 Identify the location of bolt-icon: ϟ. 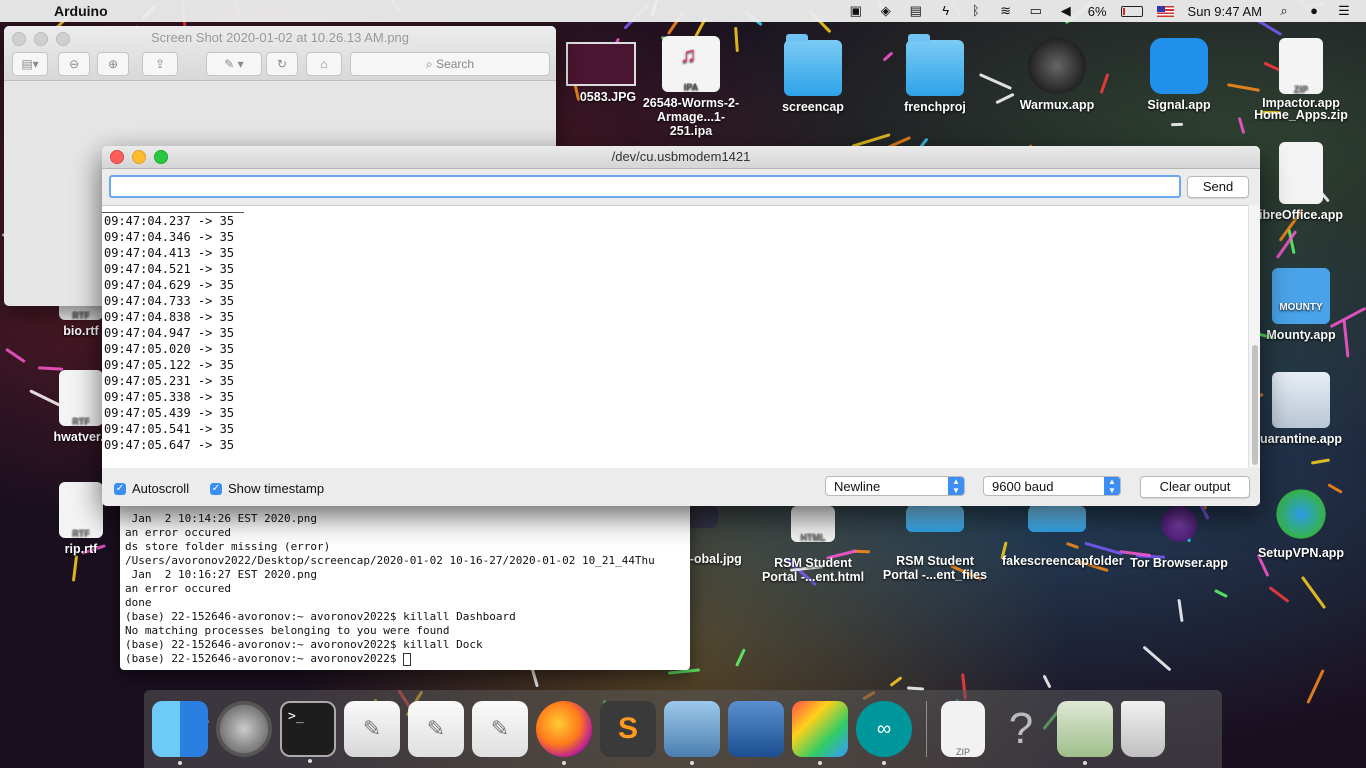
(946, 11).